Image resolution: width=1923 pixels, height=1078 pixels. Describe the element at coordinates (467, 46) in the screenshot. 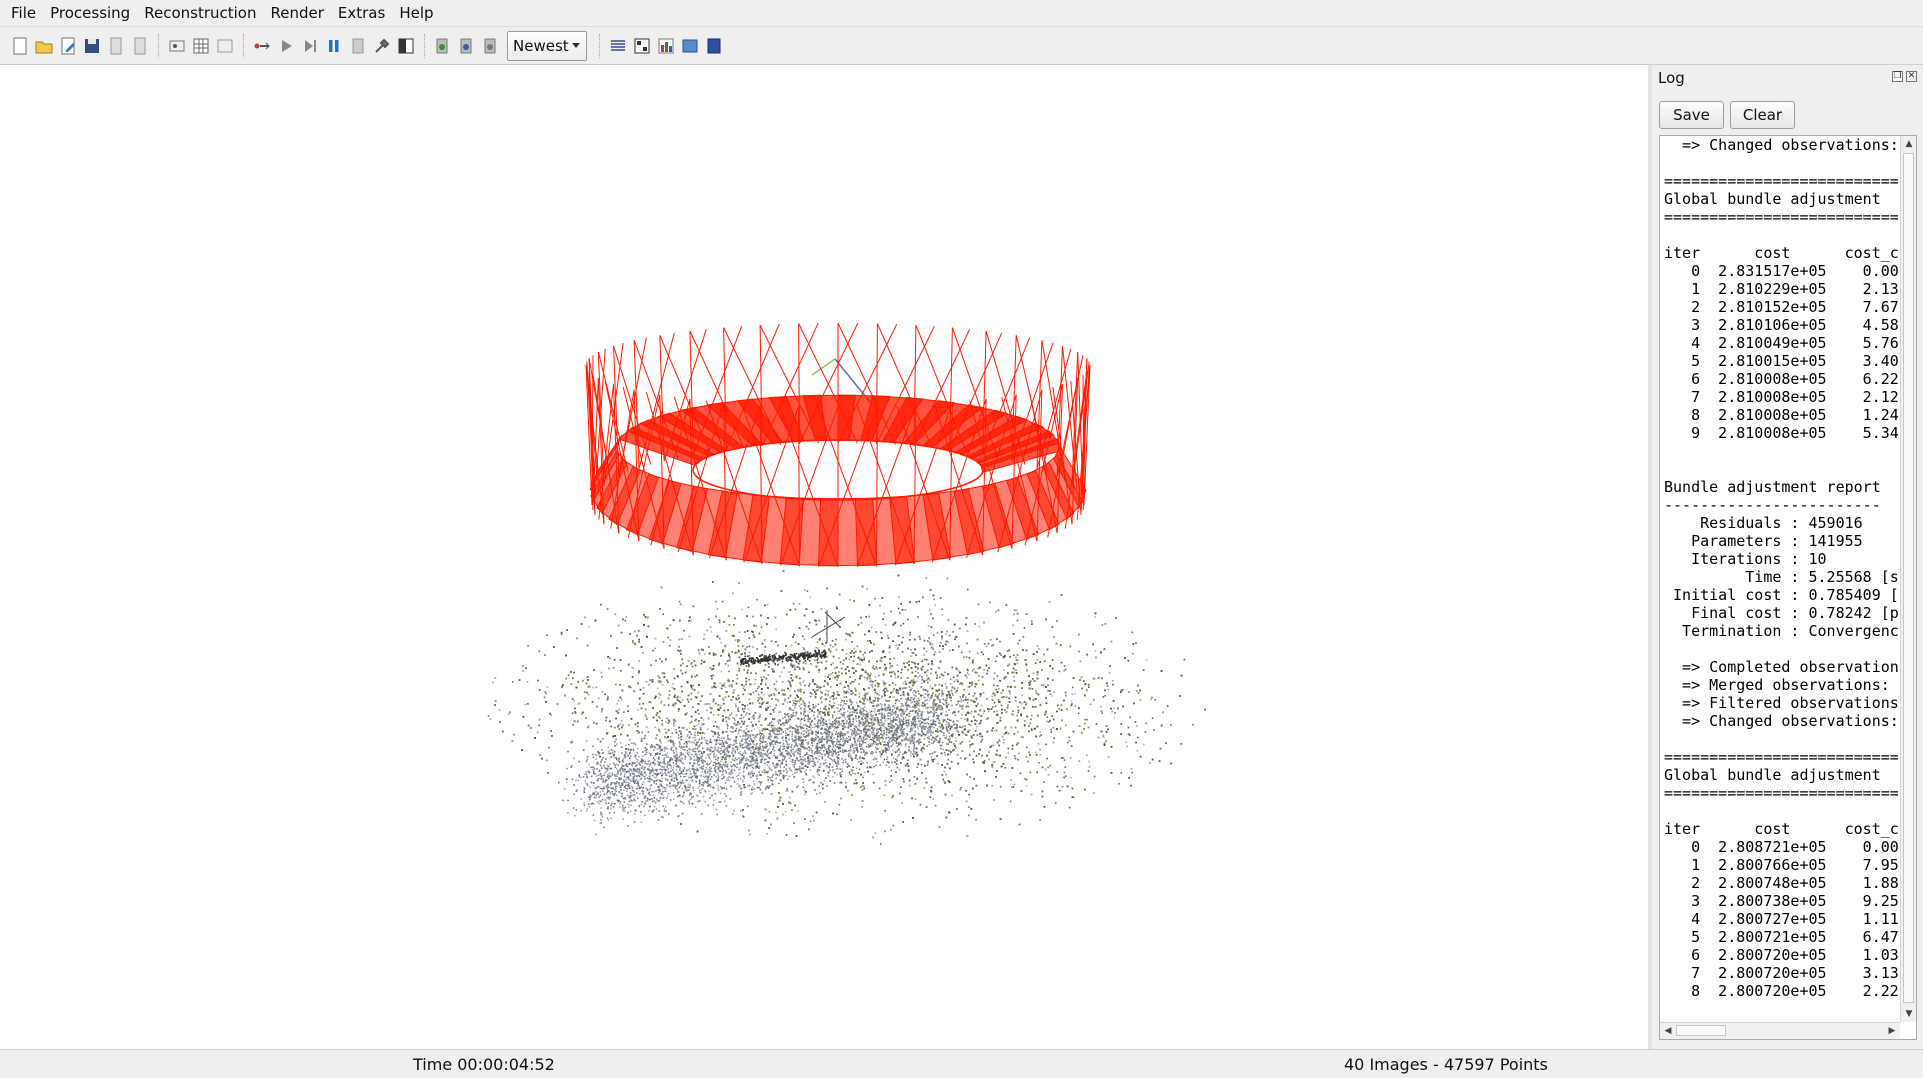

I see `camera-icon` at that location.